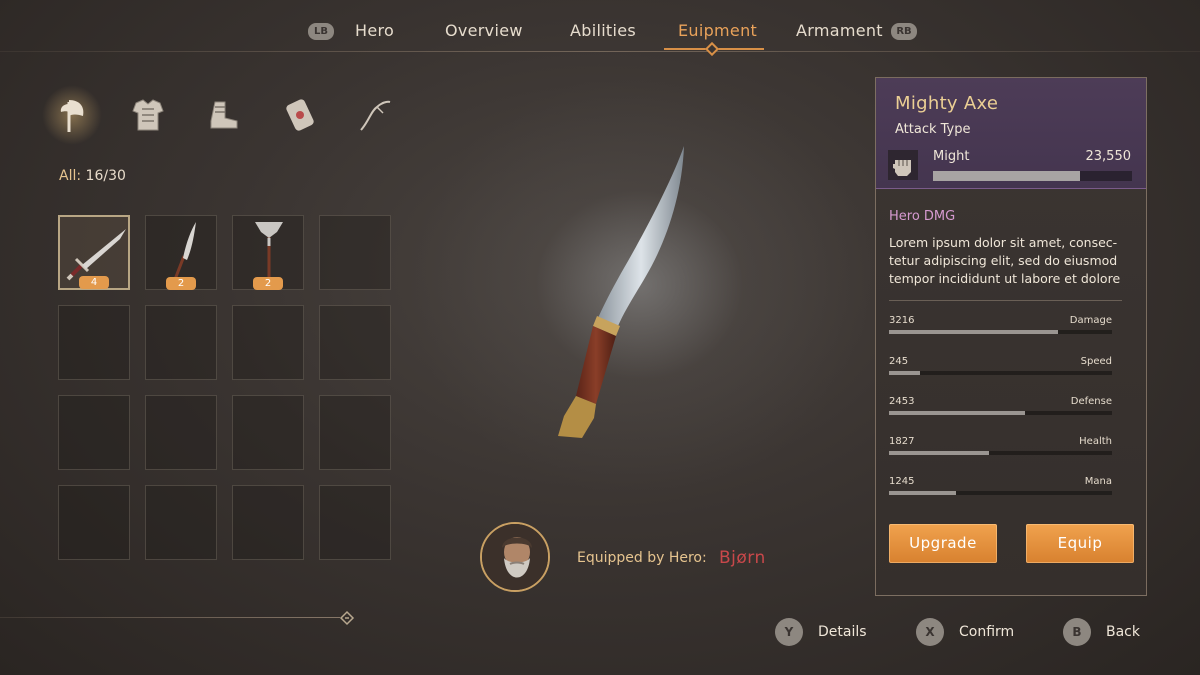 The width and height of the screenshot is (1200, 675). What do you see at coordinates (987, 632) in the screenshot?
I see `hint-confirm-label: Confirm` at bounding box center [987, 632].